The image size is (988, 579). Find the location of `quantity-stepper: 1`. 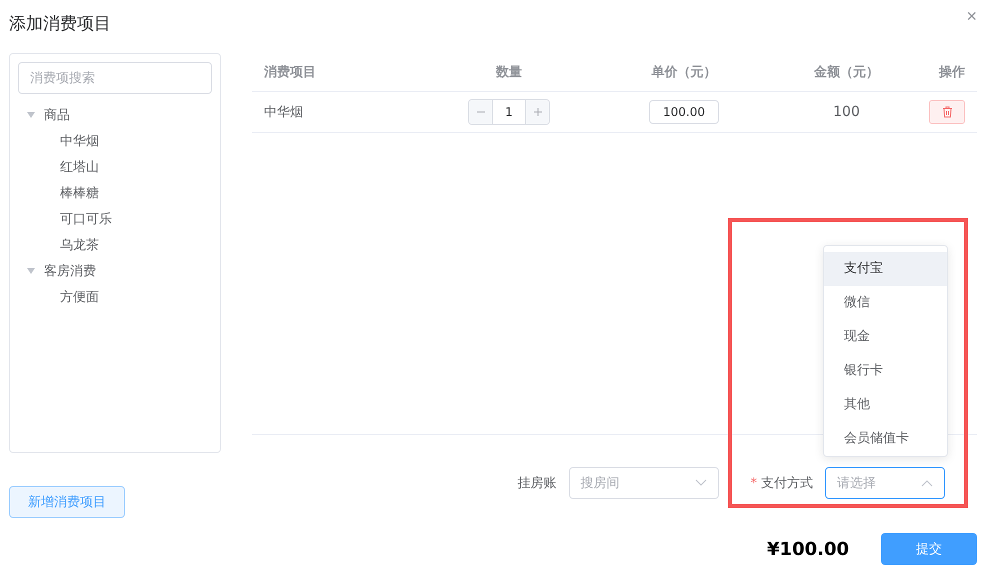

quantity-stepper: 1 is located at coordinates (509, 112).